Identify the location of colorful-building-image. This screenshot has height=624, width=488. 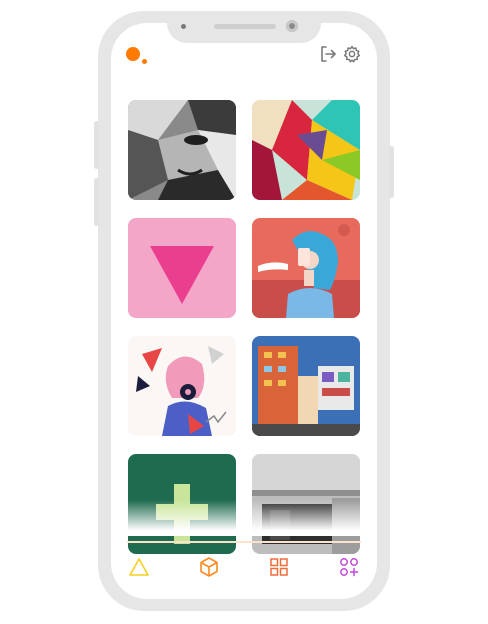
(306, 386).